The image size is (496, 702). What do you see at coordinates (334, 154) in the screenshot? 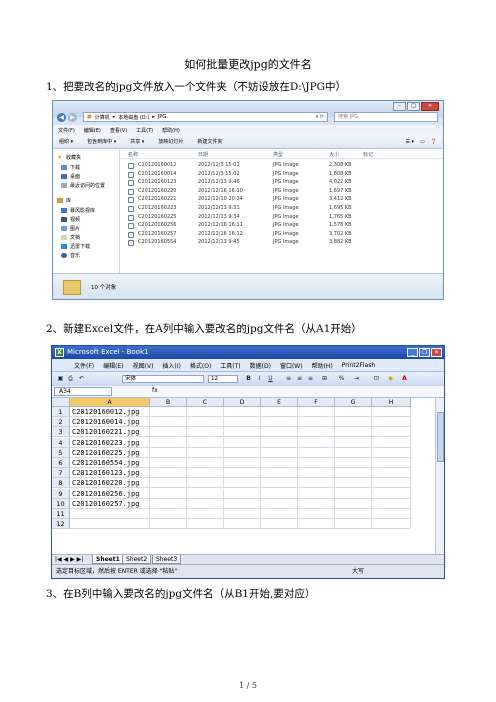
I see `column-size: 大小` at bounding box center [334, 154].